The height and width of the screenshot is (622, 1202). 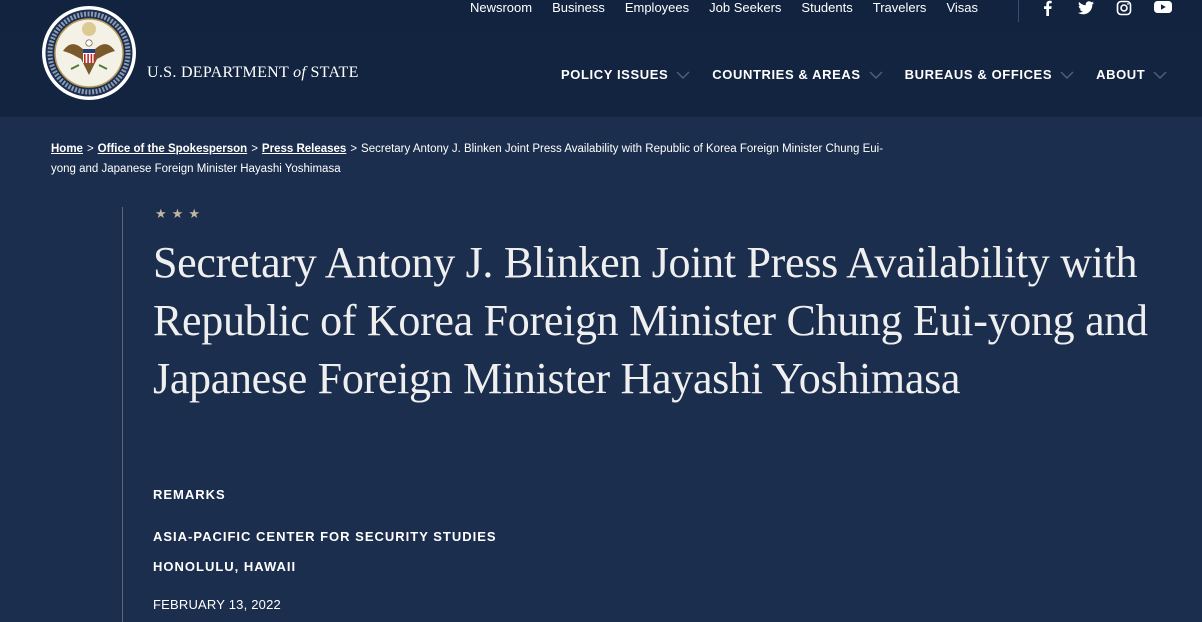 I want to click on twitter-icon, so click(x=1086, y=8).